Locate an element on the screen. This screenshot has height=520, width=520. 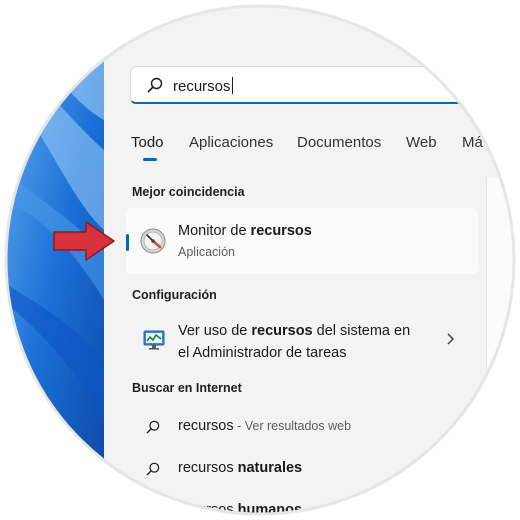
tab-todo: Todo is located at coordinates (147, 142).